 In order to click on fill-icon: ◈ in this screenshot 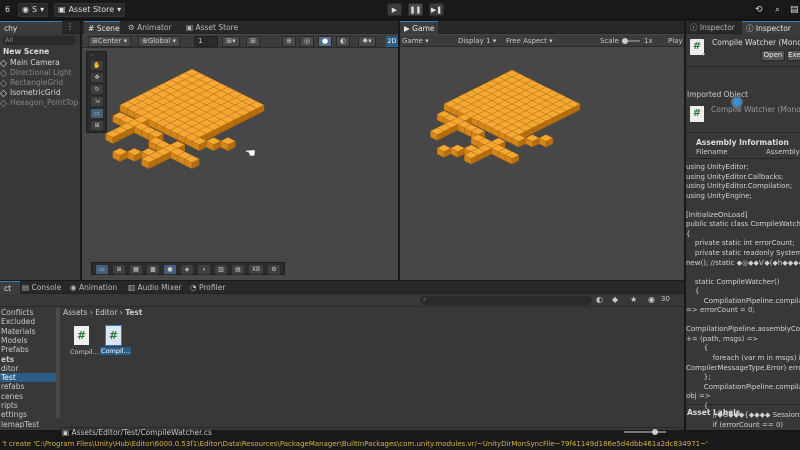, I will do `click(187, 269)`.